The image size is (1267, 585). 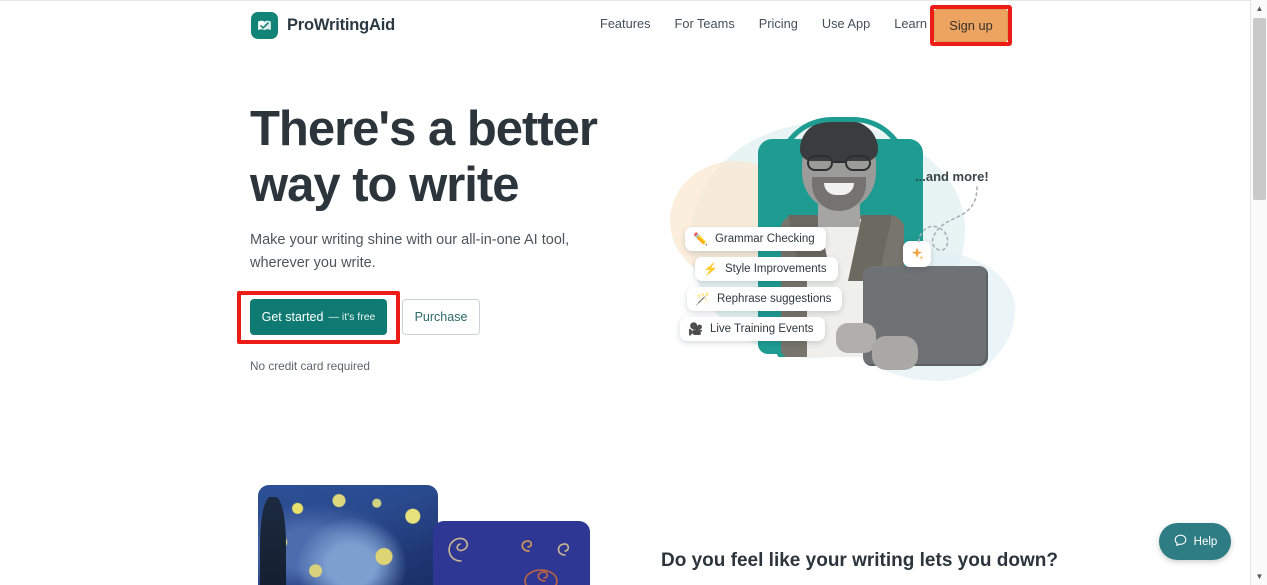 I want to click on feature-badge-grammar: ✏️ Grammar Checking, so click(x=755, y=239).